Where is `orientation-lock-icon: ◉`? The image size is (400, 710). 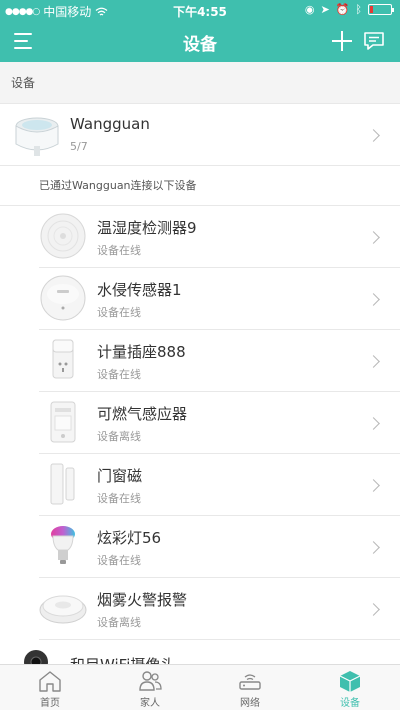
orientation-lock-icon: ◉ is located at coordinates (309, 9).